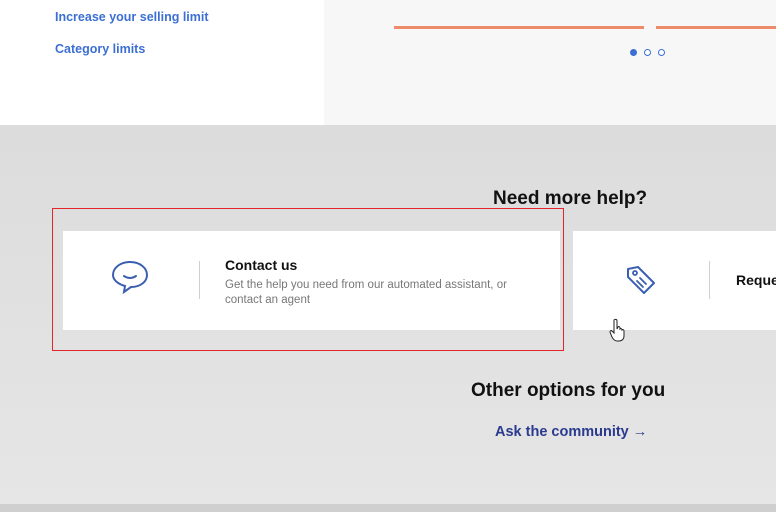 The width and height of the screenshot is (776, 512). Describe the element at coordinates (550, 62) in the screenshot. I see `carousel-panel` at that location.